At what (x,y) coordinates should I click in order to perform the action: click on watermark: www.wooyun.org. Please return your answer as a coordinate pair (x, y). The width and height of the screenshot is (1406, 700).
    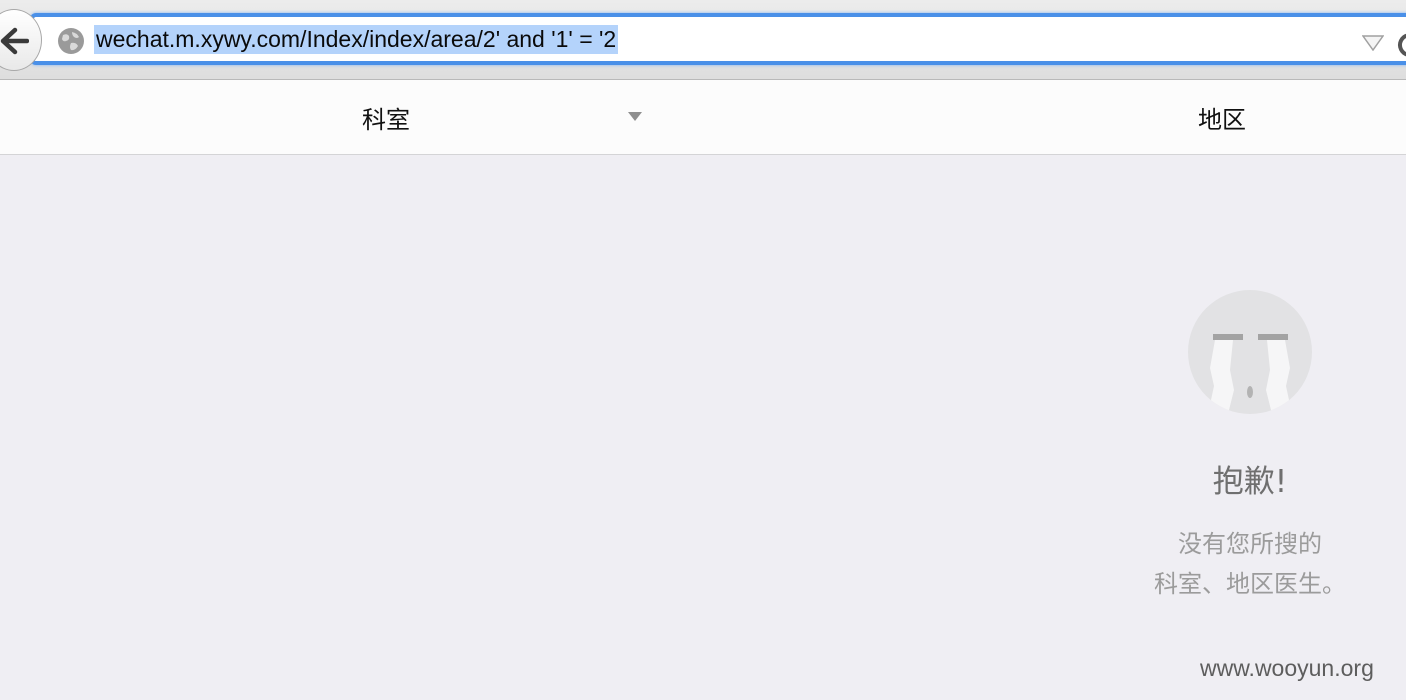
    Looking at the image, I should click on (1287, 668).